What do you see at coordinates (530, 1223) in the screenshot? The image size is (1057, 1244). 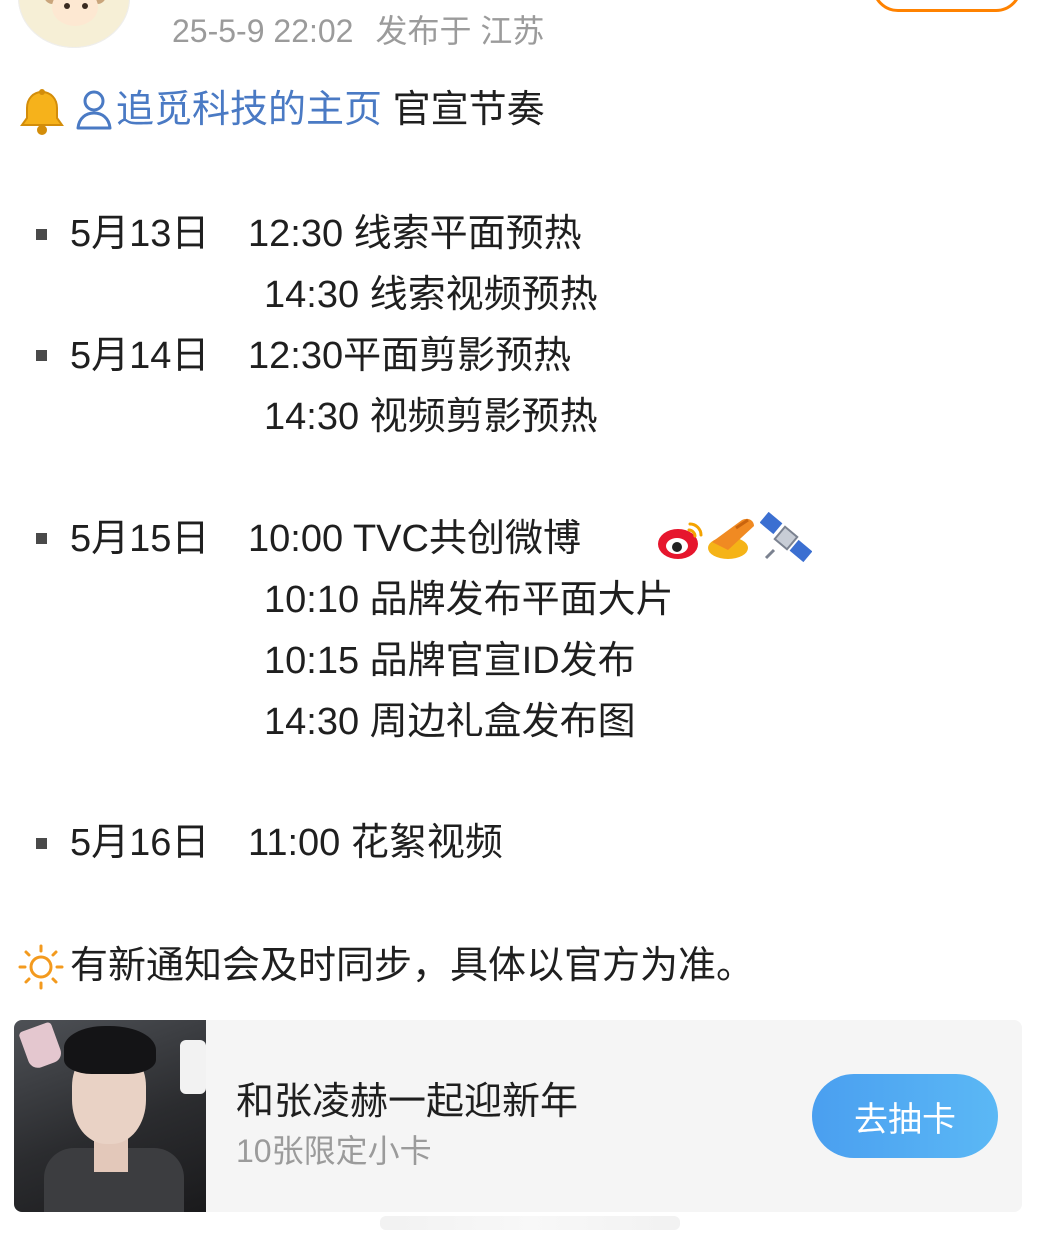 I see `faded-footer` at bounding box center [530, 1223].